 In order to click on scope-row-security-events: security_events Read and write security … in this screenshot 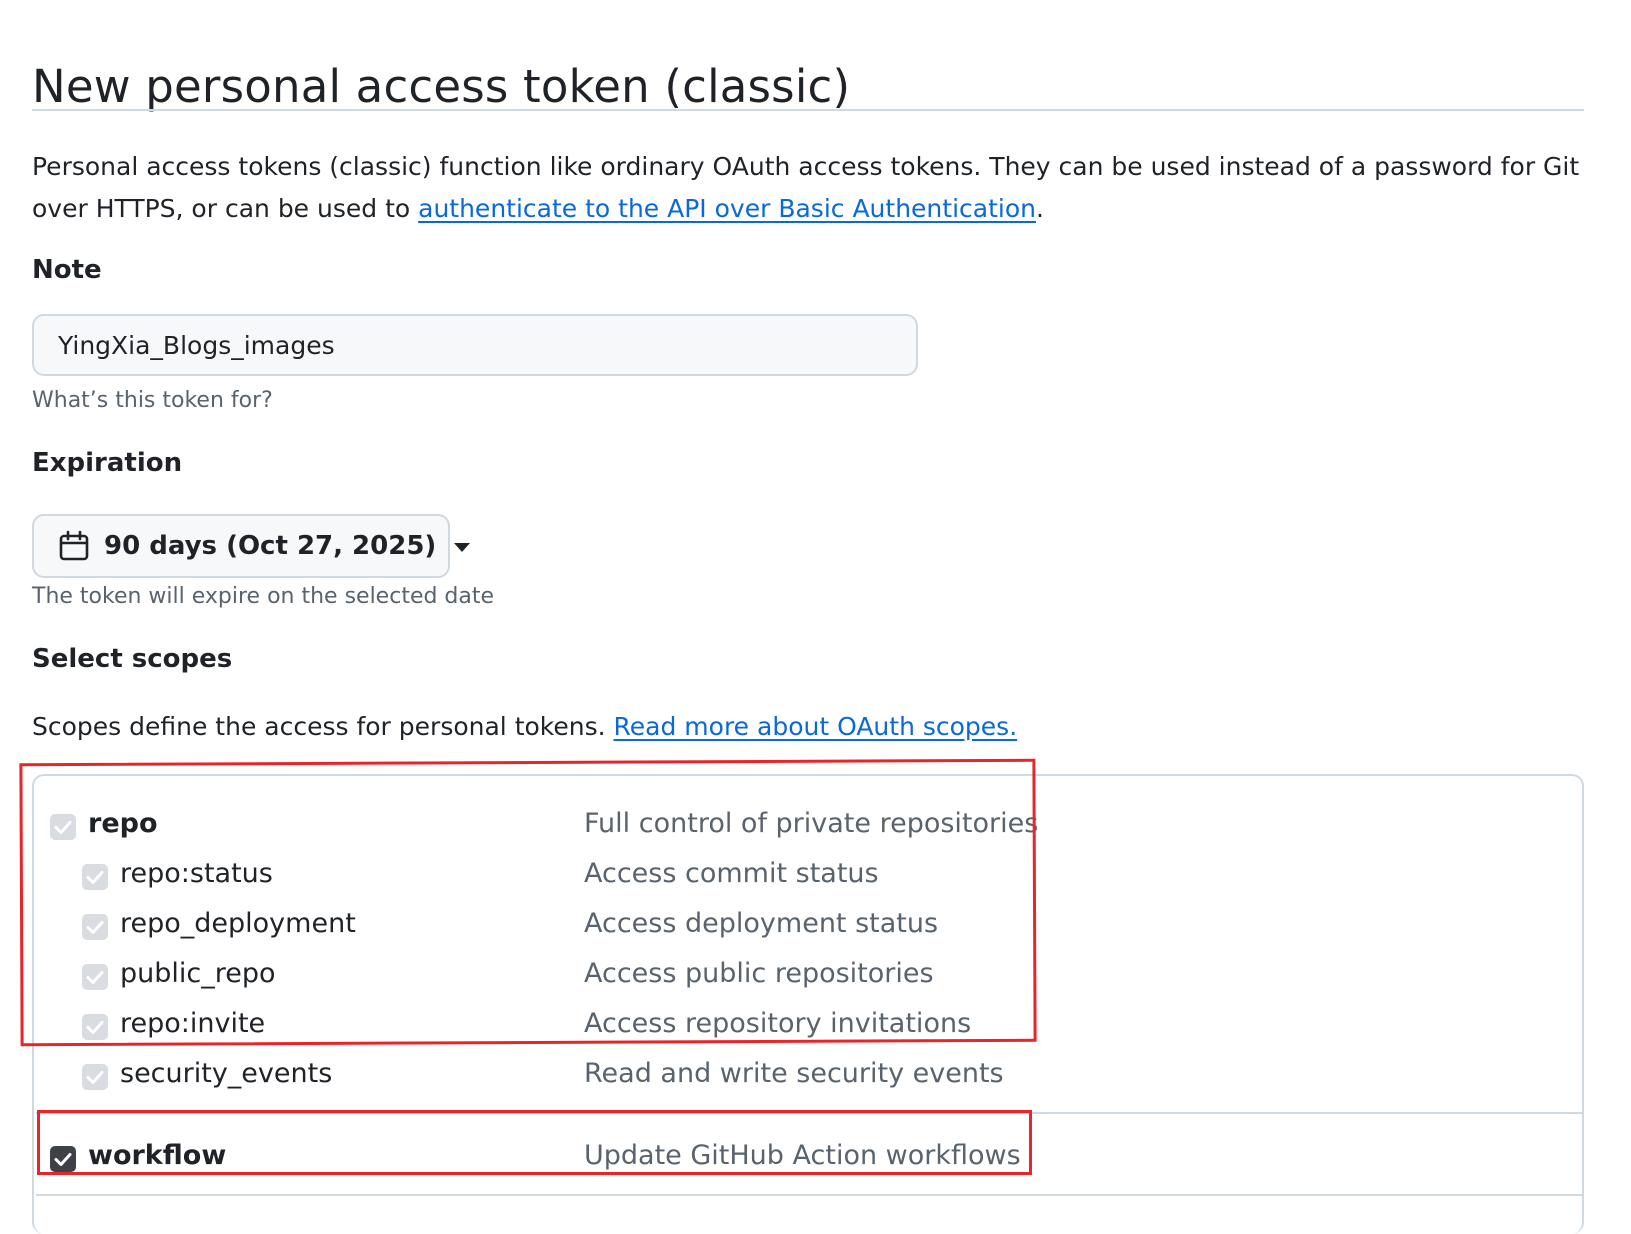, I will do `click(794, 1077)`.